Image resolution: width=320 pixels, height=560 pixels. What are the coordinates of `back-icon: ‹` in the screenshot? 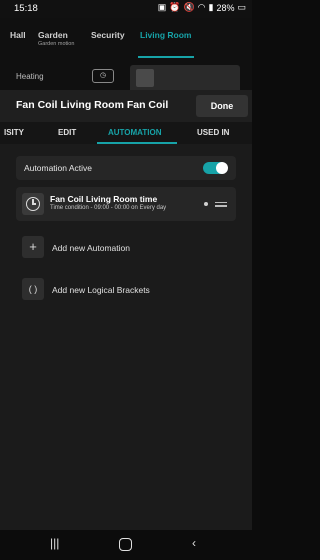 It's located at (194, 543).